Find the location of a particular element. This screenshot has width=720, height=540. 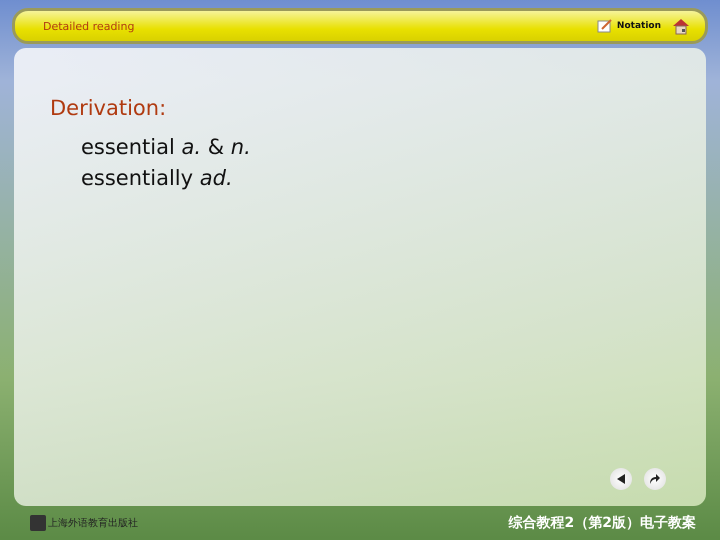

notation-button: Notation is located at coordinates (638, 26).